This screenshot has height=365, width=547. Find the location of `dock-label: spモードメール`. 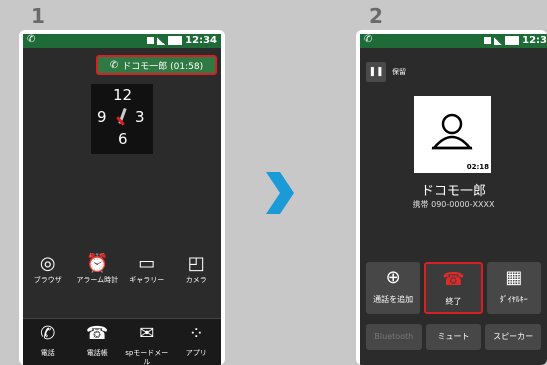

dock-label: spモードメール is located at coordinates (147, 357).